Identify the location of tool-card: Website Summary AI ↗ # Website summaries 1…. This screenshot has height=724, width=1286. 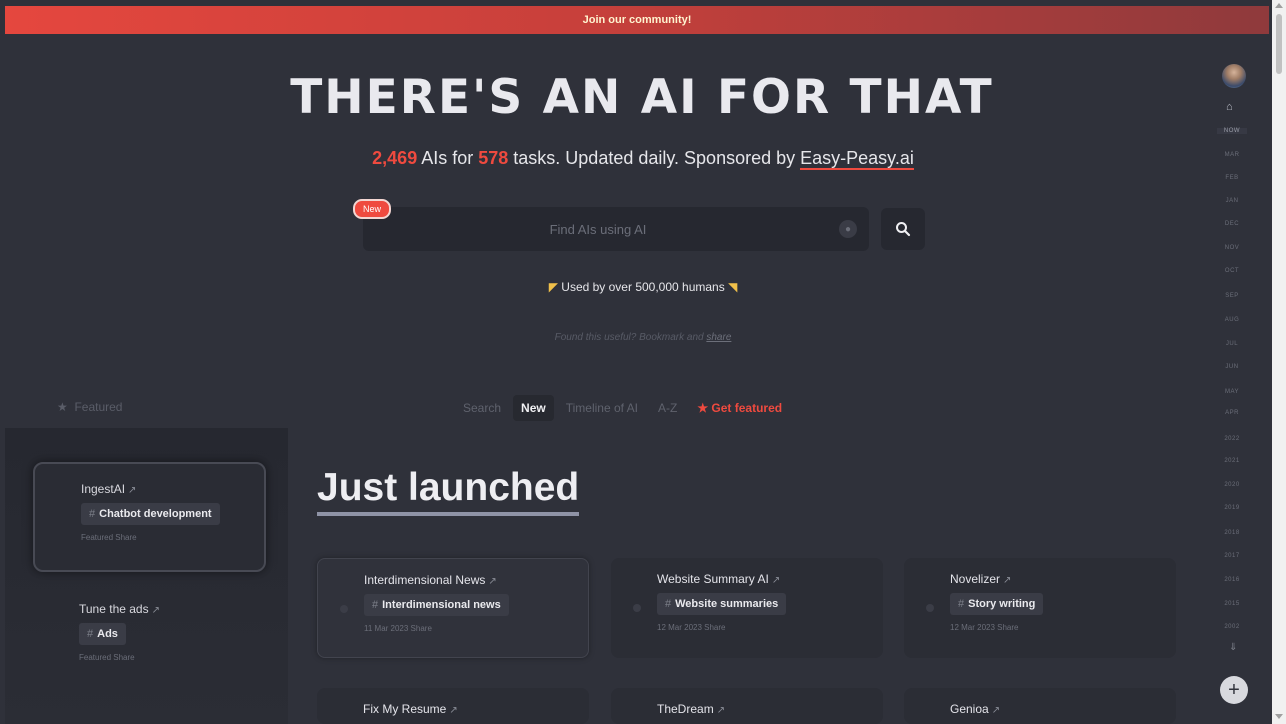
(747, 608).